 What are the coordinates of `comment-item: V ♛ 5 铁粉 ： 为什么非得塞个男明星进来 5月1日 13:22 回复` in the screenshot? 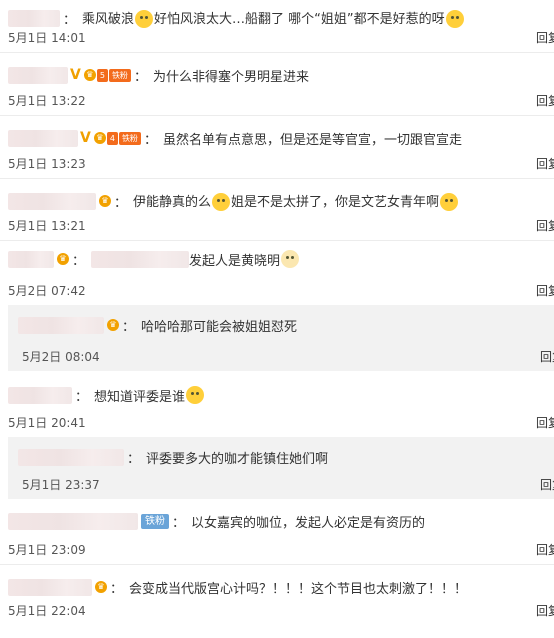 It's located at (277, 84).